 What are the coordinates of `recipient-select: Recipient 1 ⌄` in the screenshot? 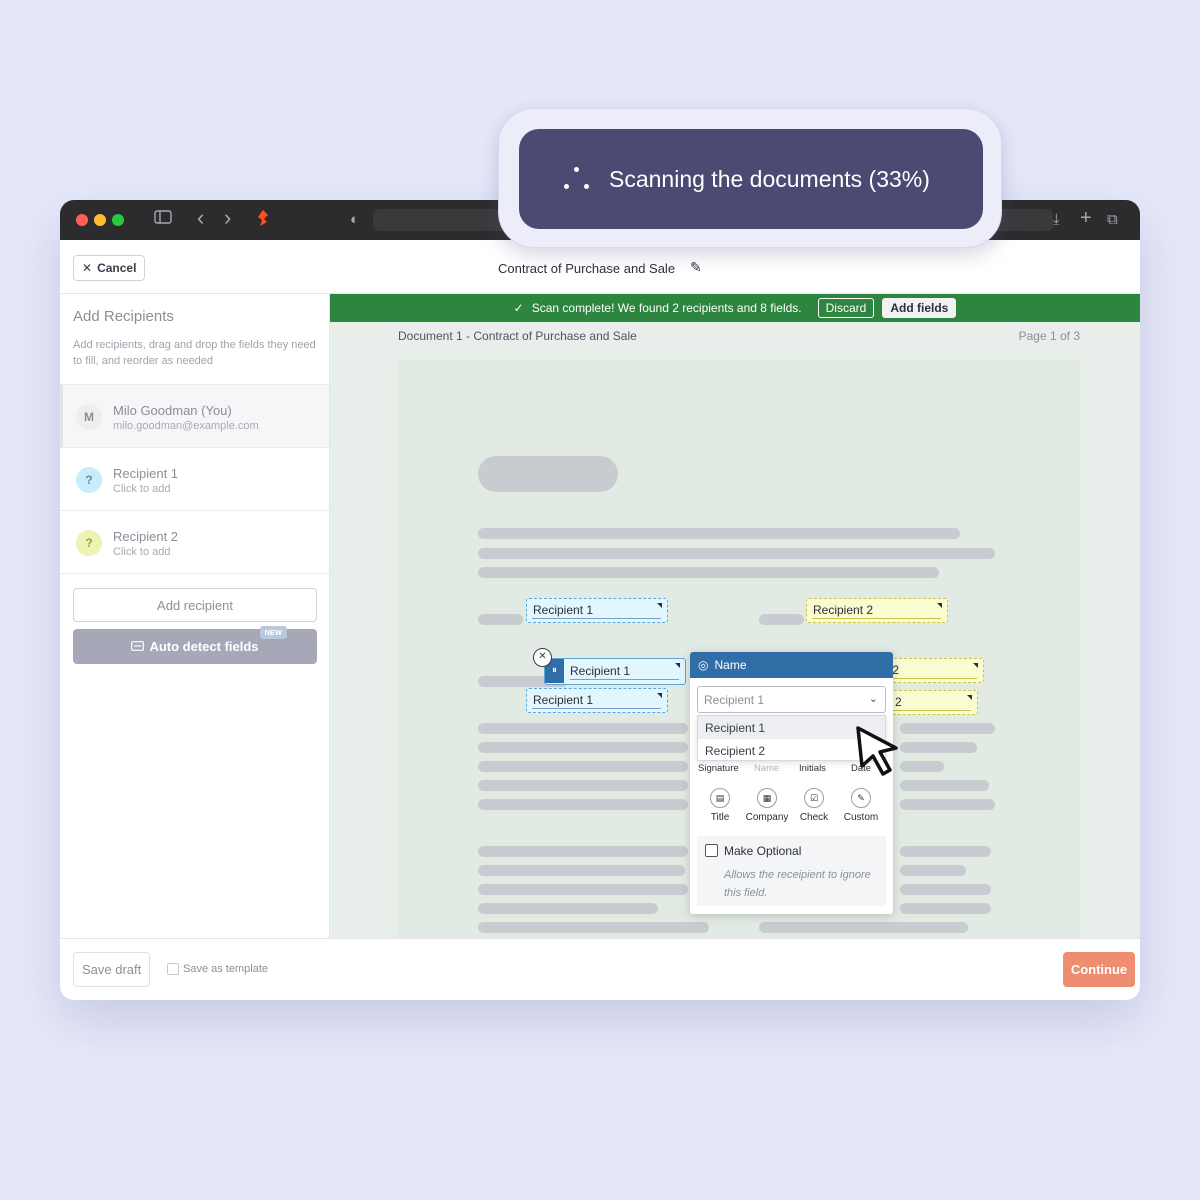 It's located at (791, 699).